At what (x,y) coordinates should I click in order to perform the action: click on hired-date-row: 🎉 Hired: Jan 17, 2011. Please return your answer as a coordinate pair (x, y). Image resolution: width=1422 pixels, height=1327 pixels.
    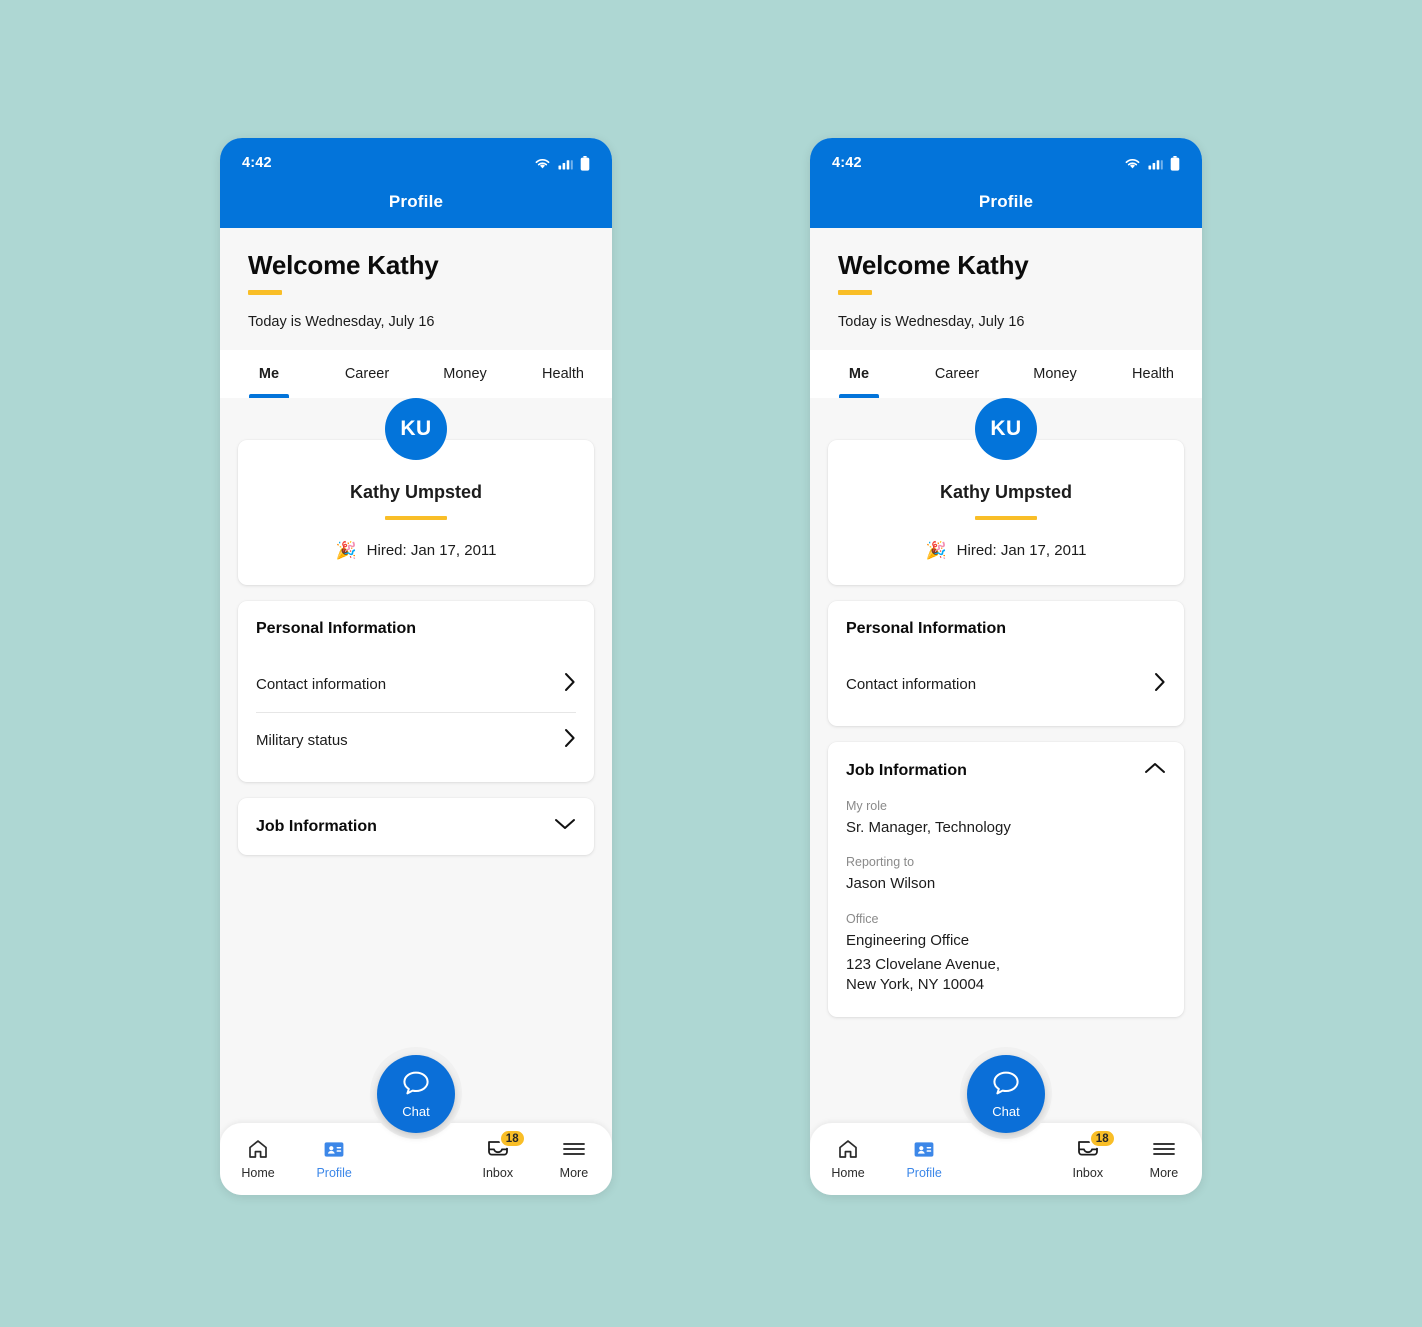
    Looking at the image, I should click on (1006, 550).